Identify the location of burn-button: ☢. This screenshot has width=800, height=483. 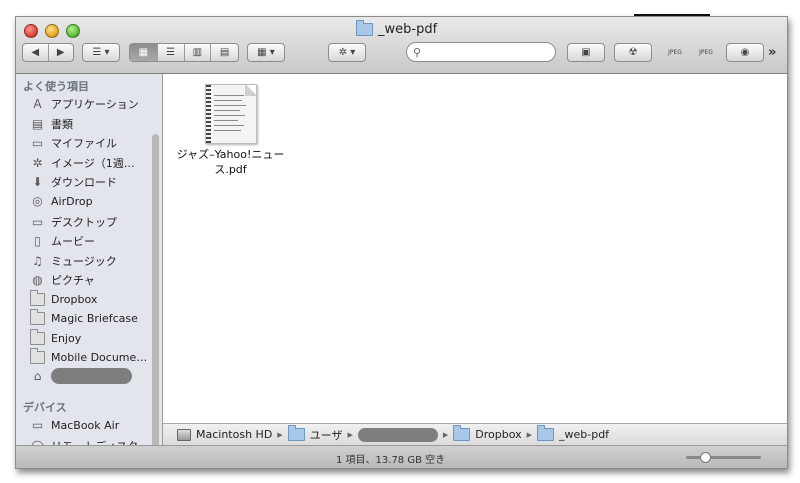
(633, 52).